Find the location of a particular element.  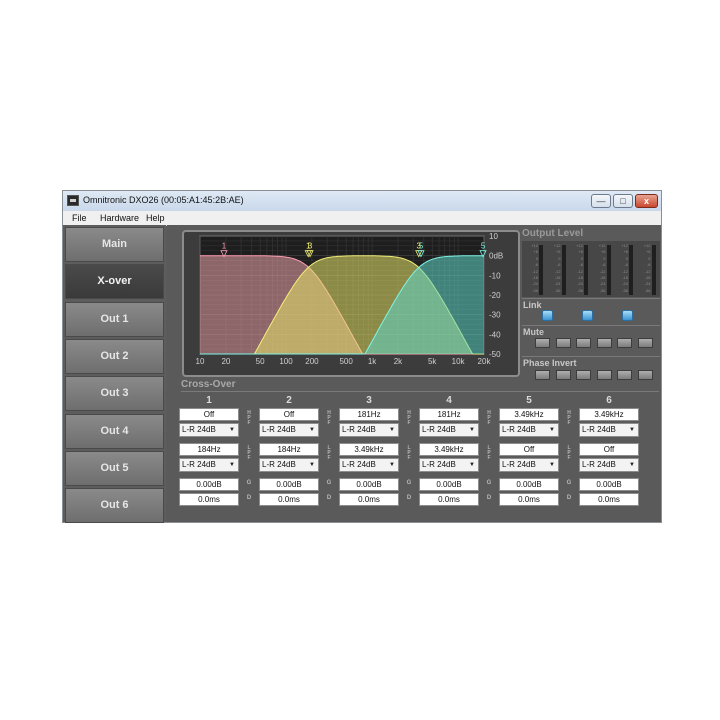

link-1-2-button is located at coordinates (547, 315).